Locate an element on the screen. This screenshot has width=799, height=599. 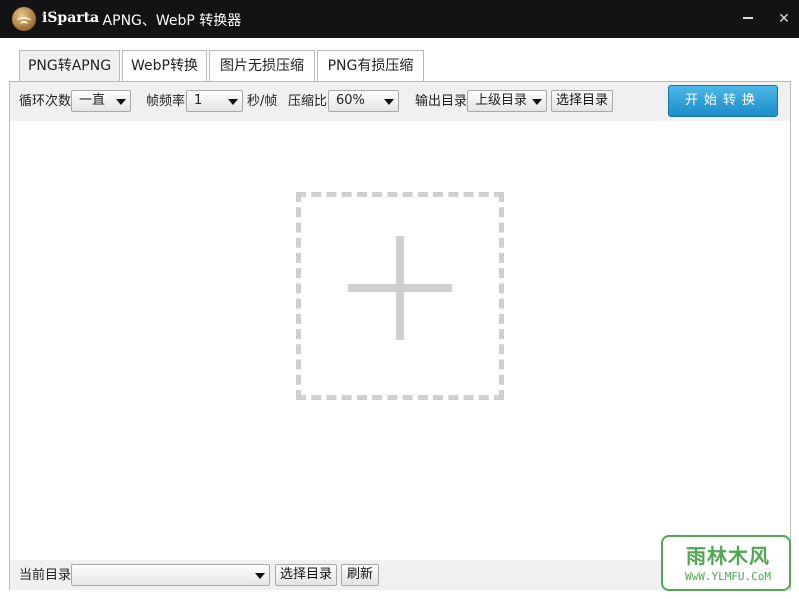
current-dir-label: 当前目录 is located at coordinates (45, 575).